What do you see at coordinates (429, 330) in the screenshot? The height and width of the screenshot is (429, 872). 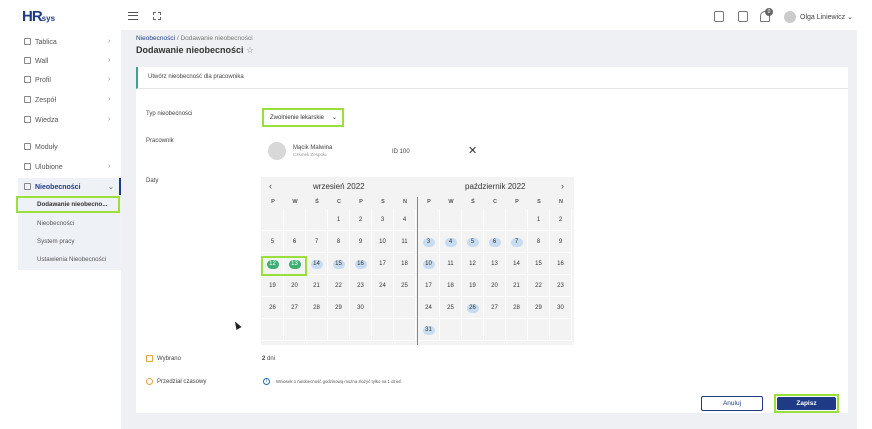 I see `calendar-day: 31` at bounding box center [429, 330].